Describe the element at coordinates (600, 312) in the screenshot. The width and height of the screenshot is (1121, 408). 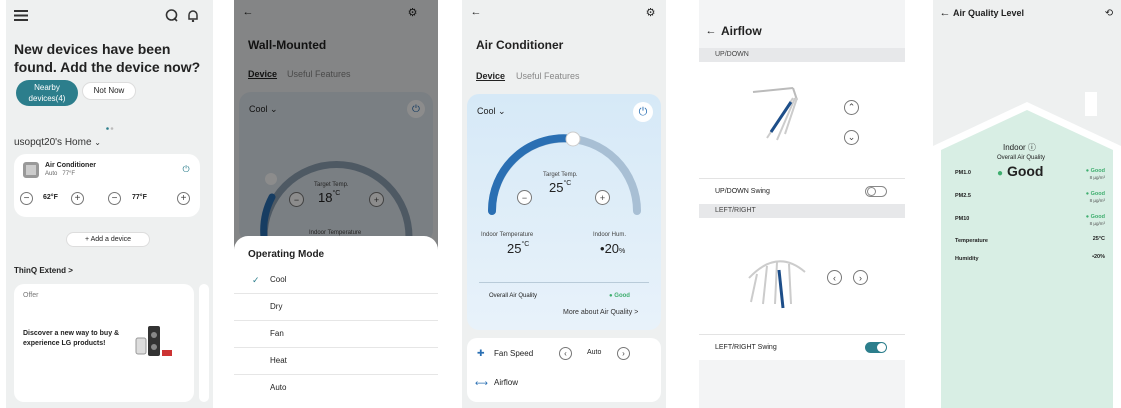
I see `more-air-quality-link: More about Air Quality >` at that location.